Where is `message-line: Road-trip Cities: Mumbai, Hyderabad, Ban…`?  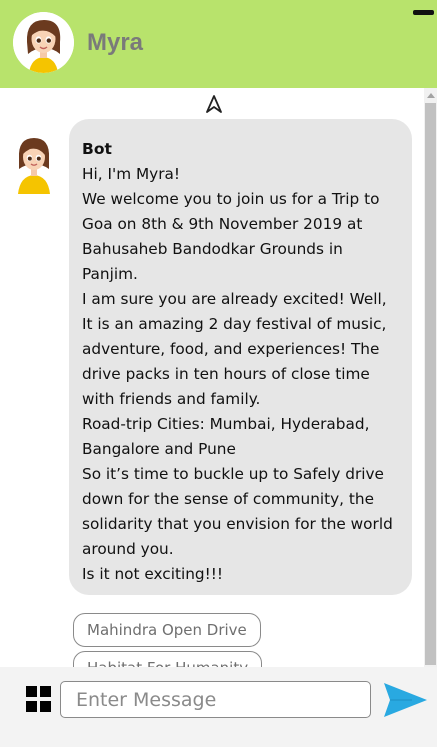
message-line: Road-trip Cities: Mumbai, Hyderabad, Ban… is located at coordinates (226, 436).